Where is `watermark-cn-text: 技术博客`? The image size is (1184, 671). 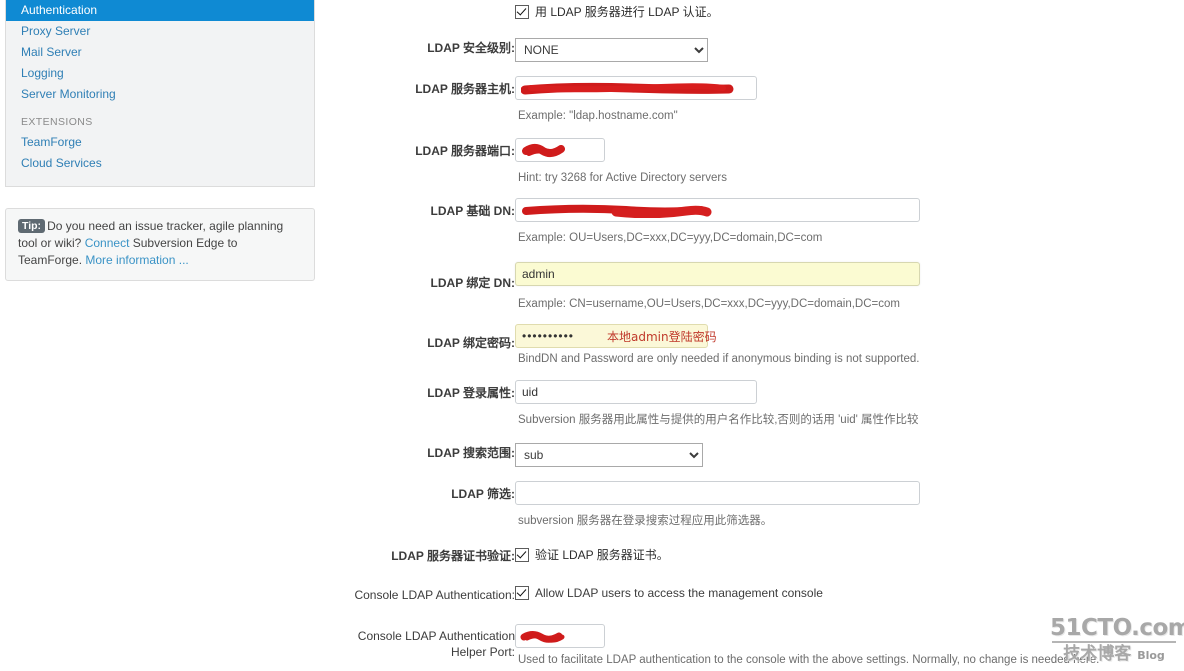 watermark-cn-text: 技术博客 is located at coordinates (1097, 654).